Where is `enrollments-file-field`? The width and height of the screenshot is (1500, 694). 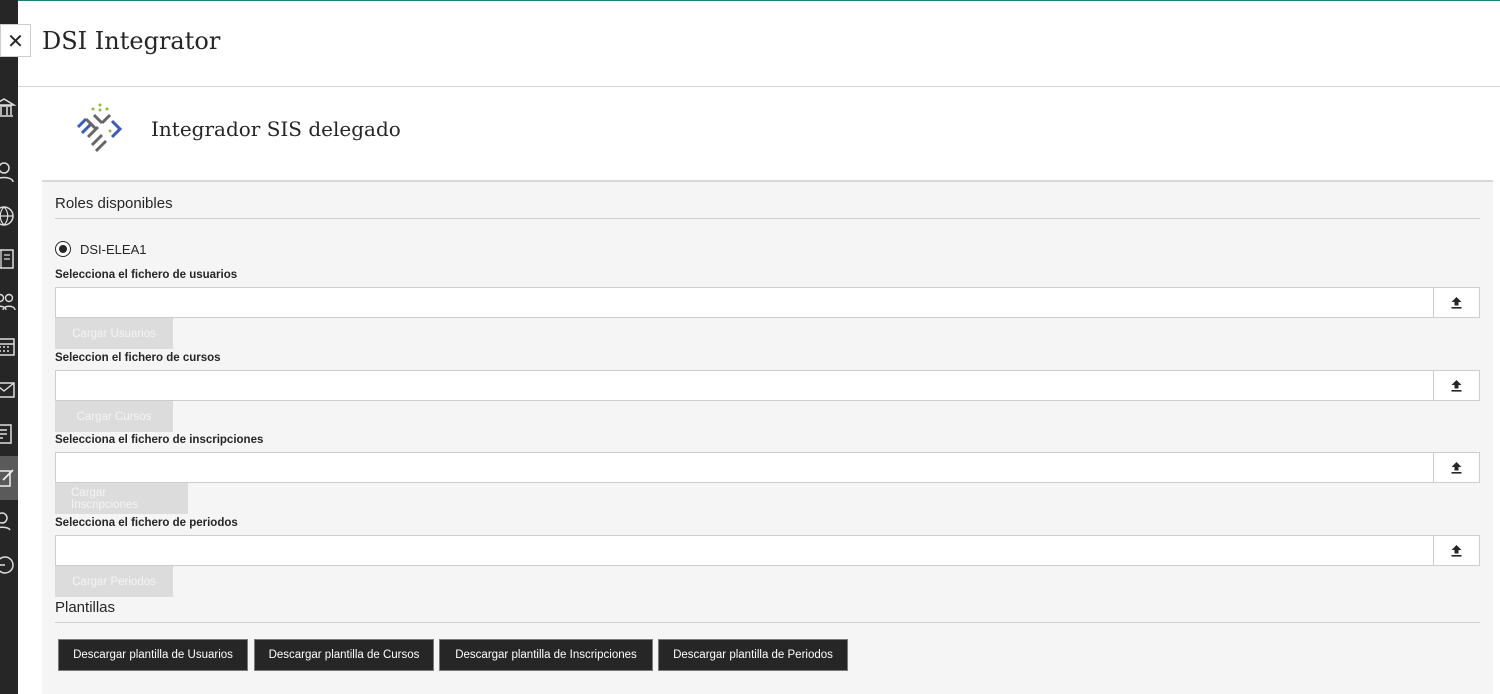
enrollments-file-field is located at coordinates (767, 467).